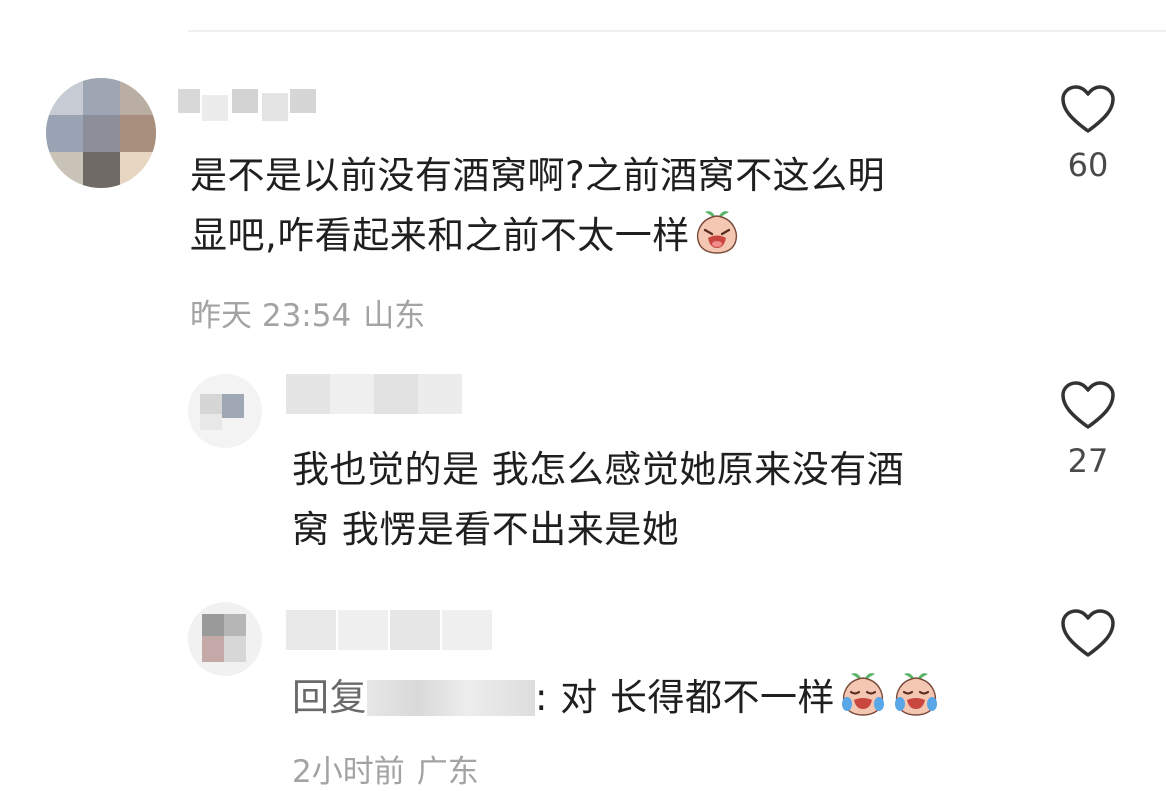  Describe the element at coordinates (329, 697) in the screenshot. I see `reply-prefix: 回复` at that location.